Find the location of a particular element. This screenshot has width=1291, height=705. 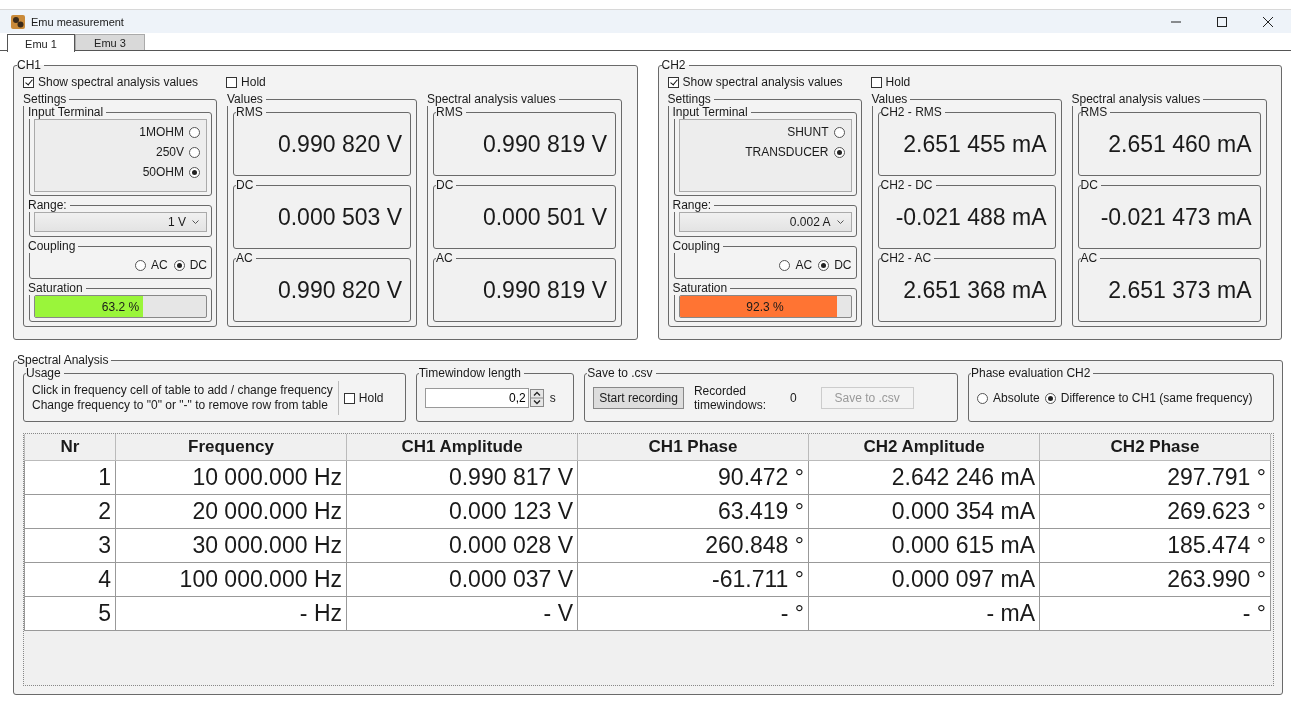

table-cell: 0.000 028 V is located at coordinates (462, 545).